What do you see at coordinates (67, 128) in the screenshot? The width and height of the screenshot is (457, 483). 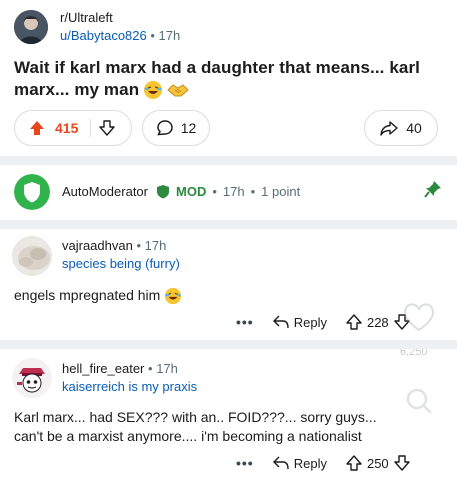 I see `upvote-count: 415` at bounding box center [67, 128].